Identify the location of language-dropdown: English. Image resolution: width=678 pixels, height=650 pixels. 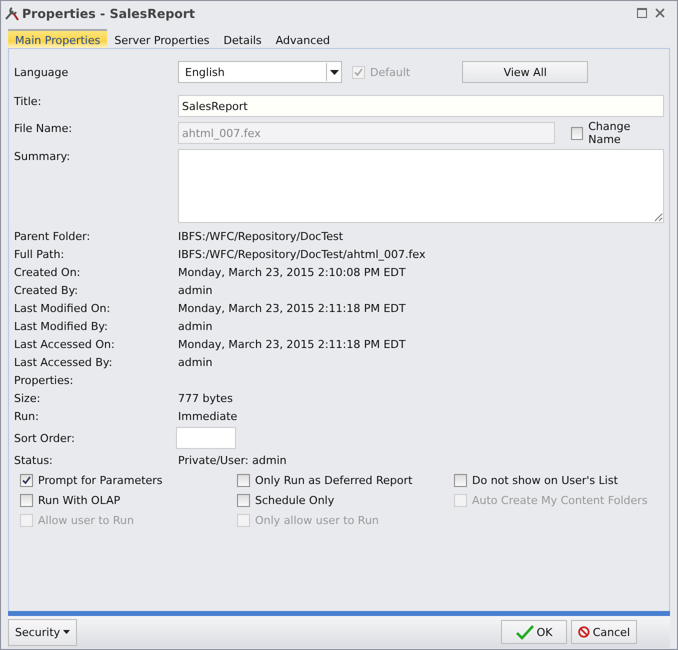
(260, 72).